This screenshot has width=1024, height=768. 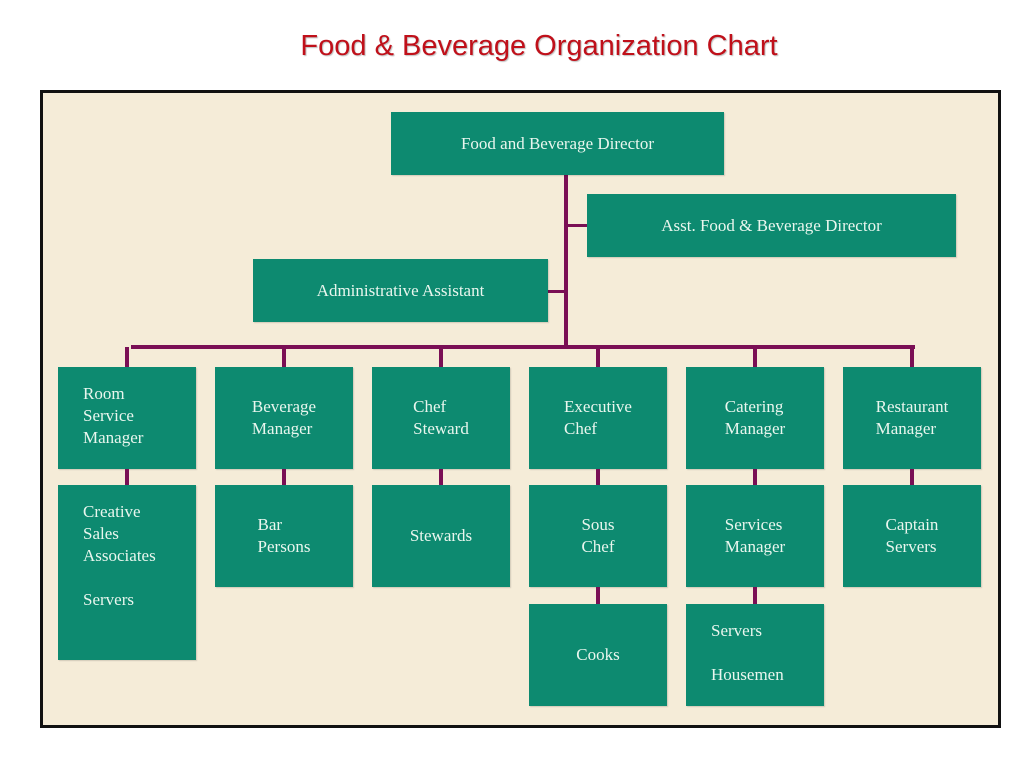 I want to click on box-label-line: Creative, so click(x=112, y=511).